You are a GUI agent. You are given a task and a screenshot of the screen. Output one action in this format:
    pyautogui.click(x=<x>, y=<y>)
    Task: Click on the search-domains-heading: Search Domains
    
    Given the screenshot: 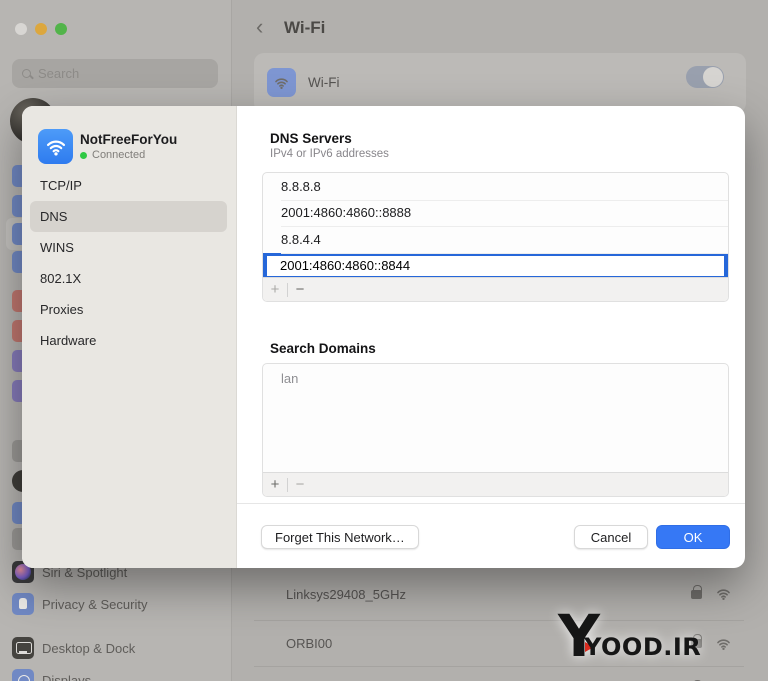 What is the action you would take?
    pyautogui.click(x=323, y=348)
    